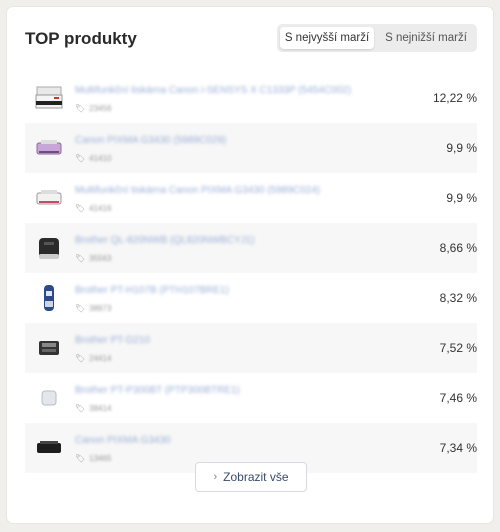  Describe the element at coordinates (49, 348) in the screenshot. I see `desktop-labeler-icon` at that location.